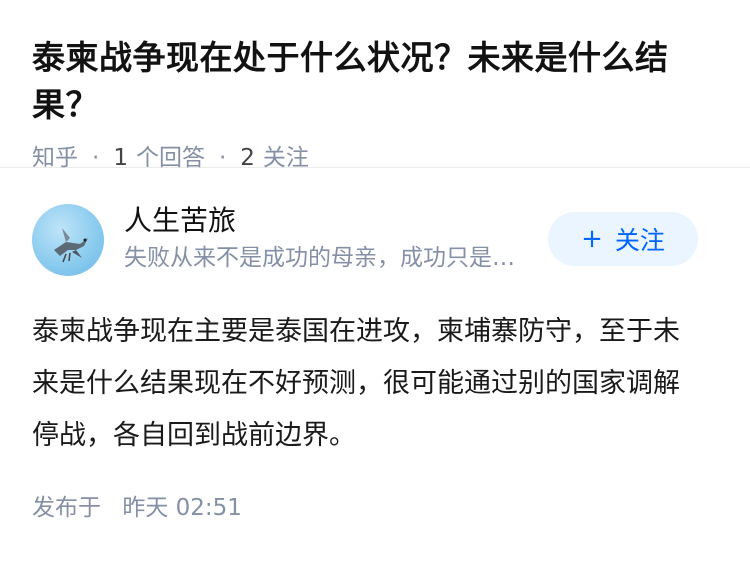 The height and width of the screenshot is (586, 750). I want to click on publish-label: 发布于, so click(66, 508).